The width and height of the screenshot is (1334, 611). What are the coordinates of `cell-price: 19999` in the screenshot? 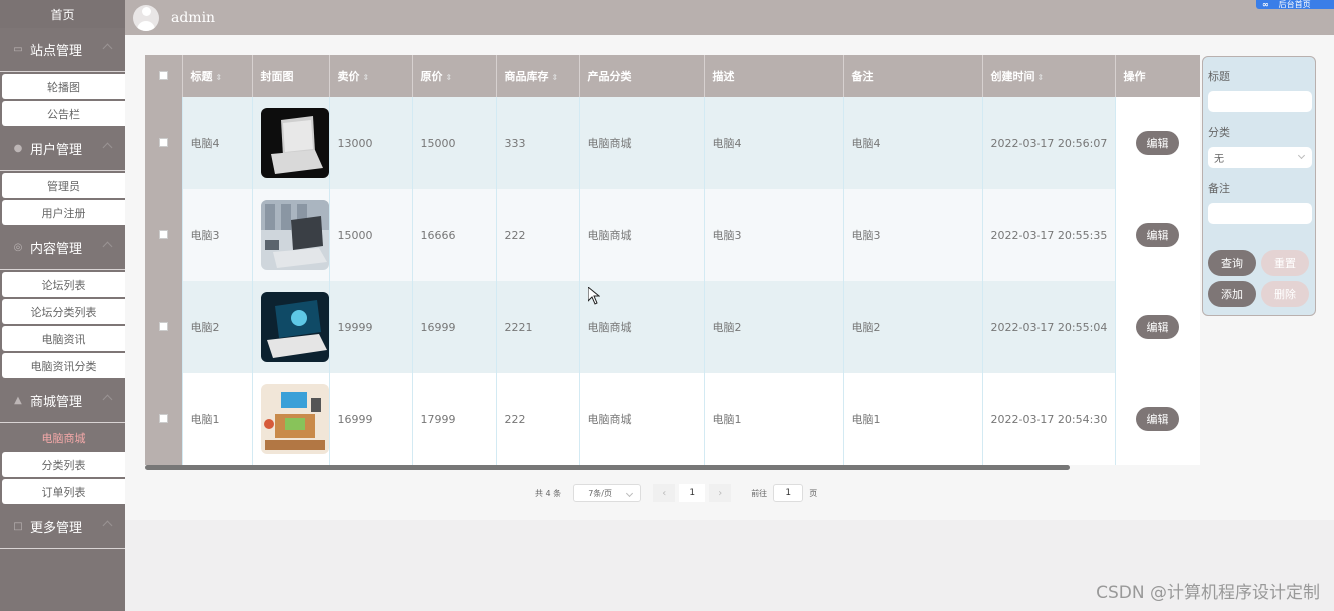 It's located at (371, 327).